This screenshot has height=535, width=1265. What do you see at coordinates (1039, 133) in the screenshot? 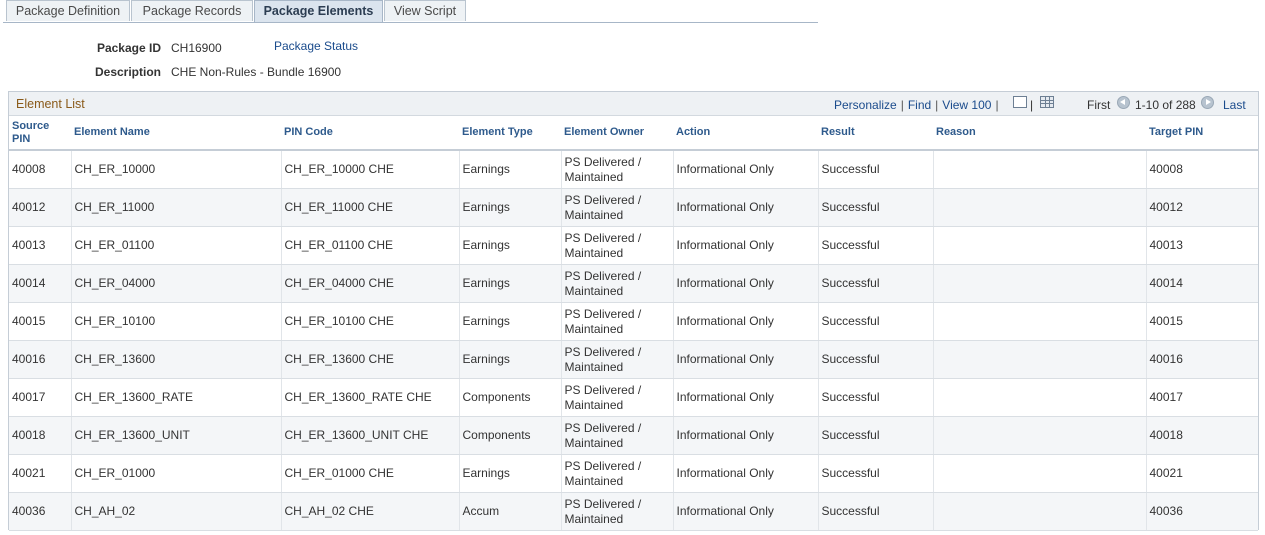
I see `col-reason: Reason` at bounding box center [1039, 133].